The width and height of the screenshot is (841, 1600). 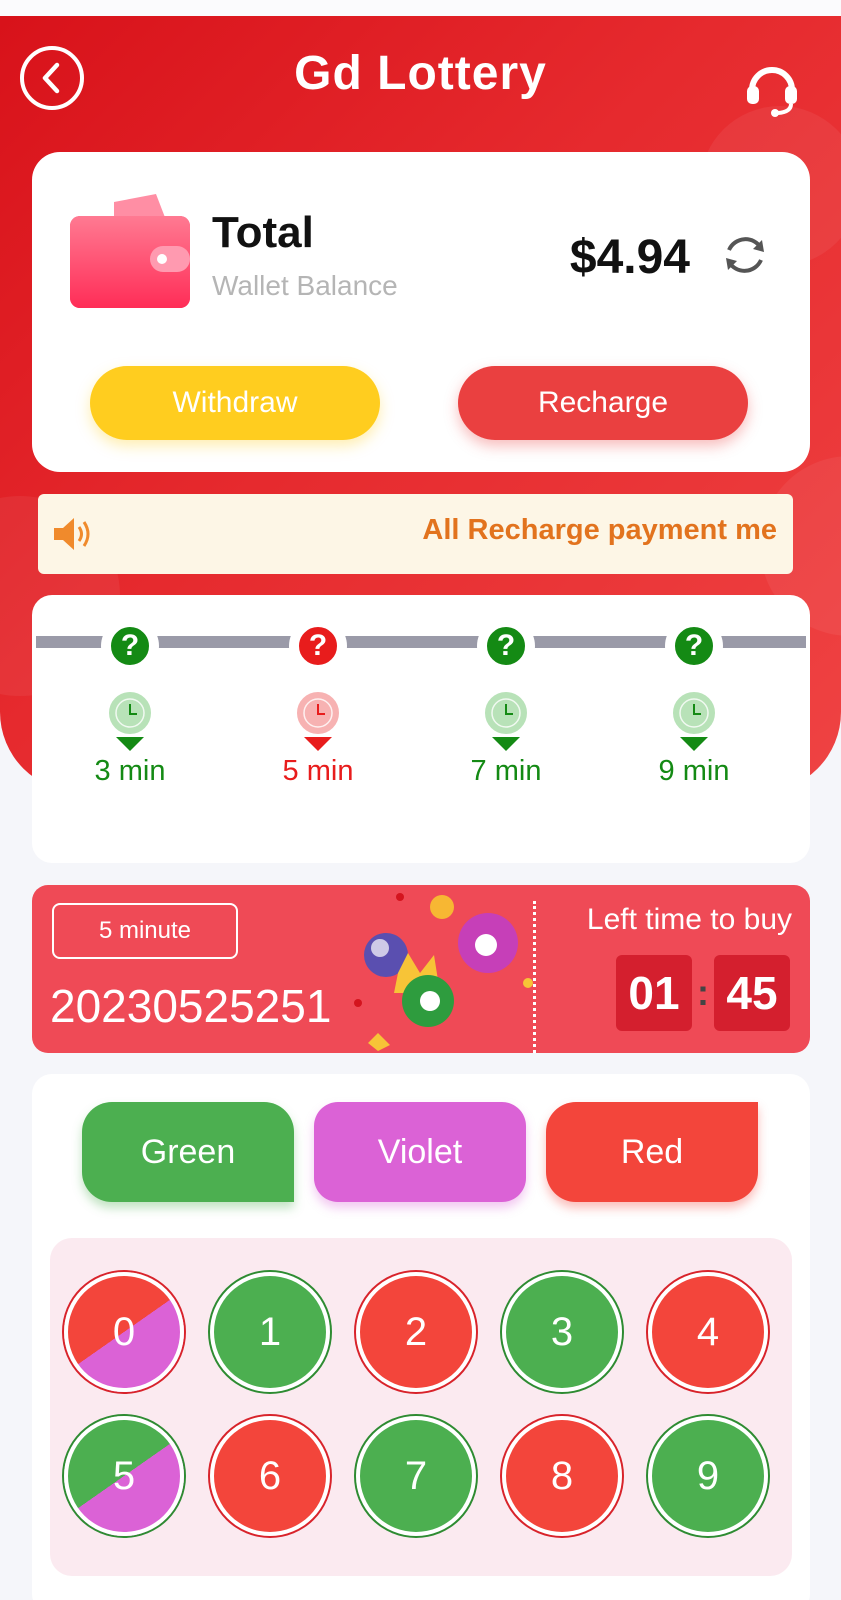 What do you see at coordinates (689, 919) in the screenshot?
I see `left-time-label: Left time to buy` at bounding box center [689, 919].